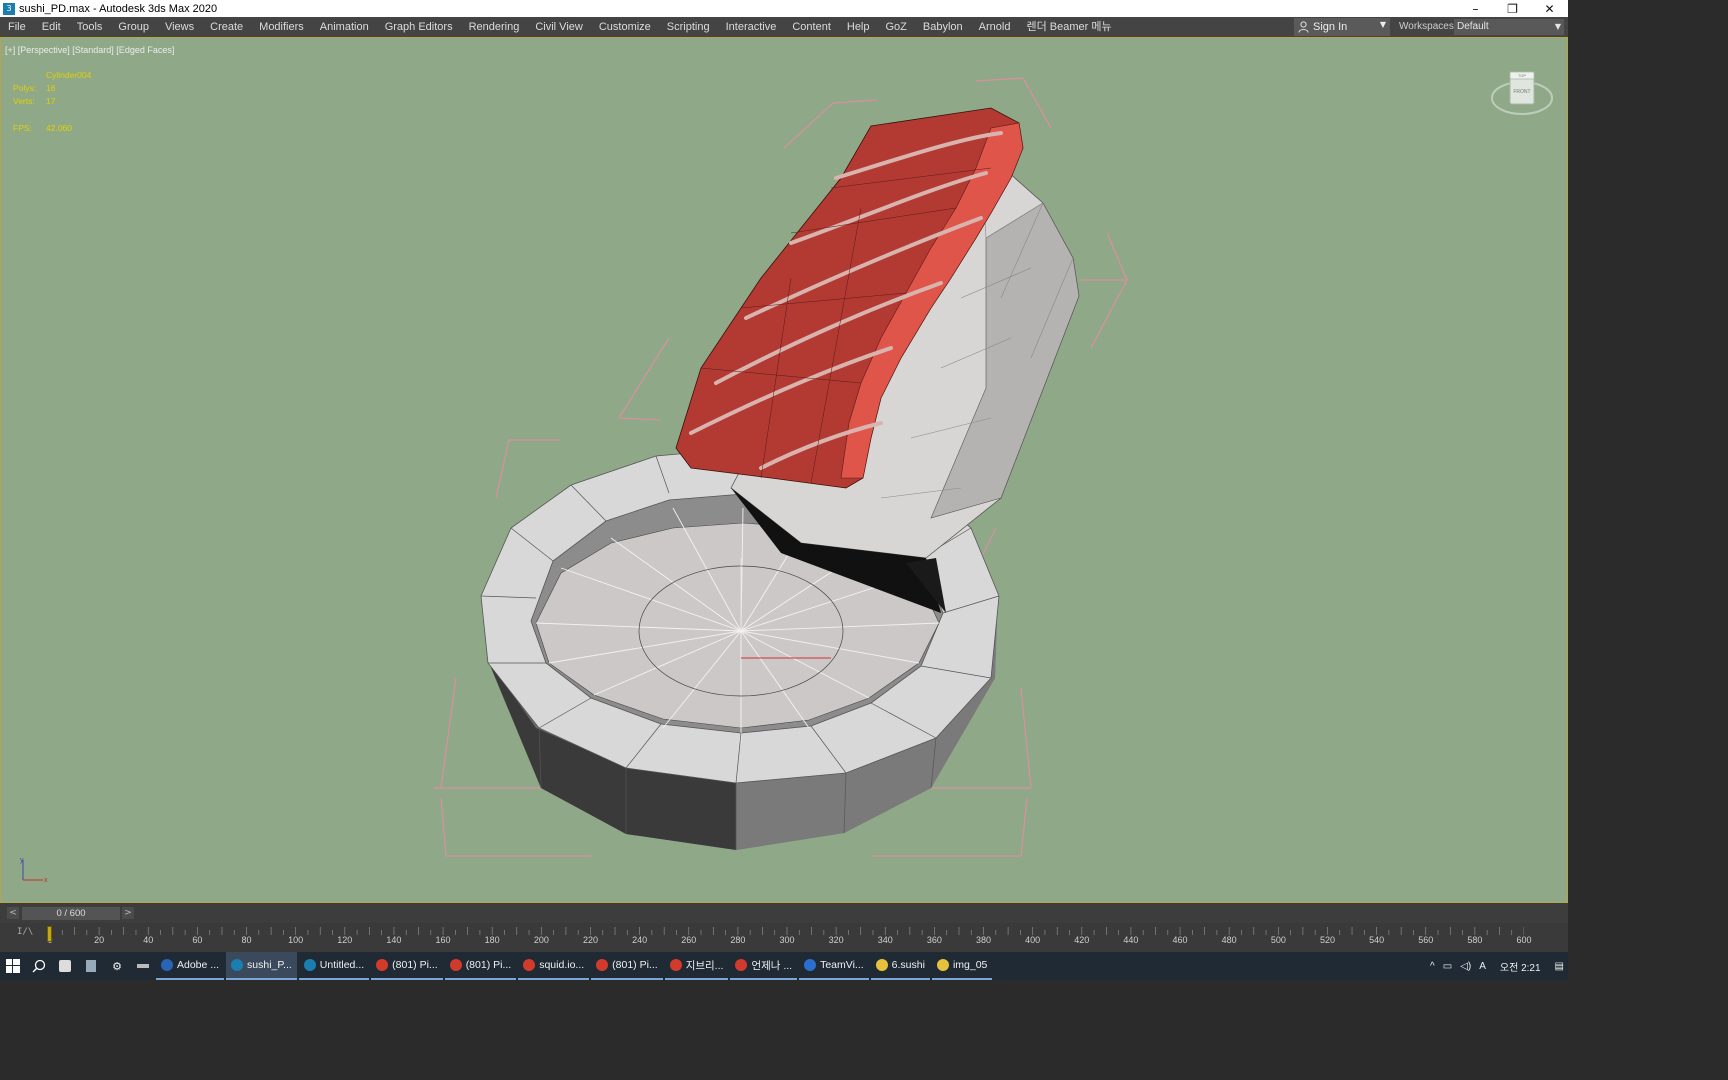 The height and width of the screenshot is (1080, 1728). Describe the element at coordinates (17, 27) in the screenshot. I see `menu-file: File` at that location.